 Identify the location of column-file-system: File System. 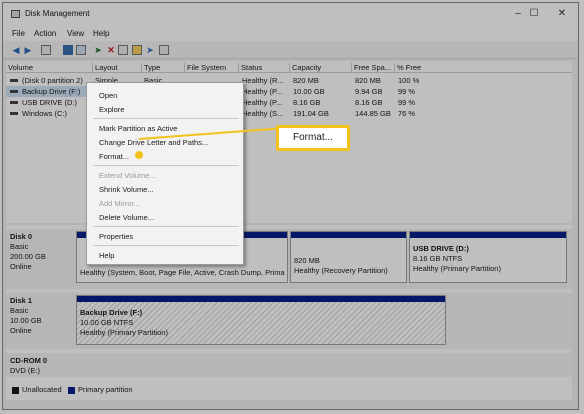
(205, 68).